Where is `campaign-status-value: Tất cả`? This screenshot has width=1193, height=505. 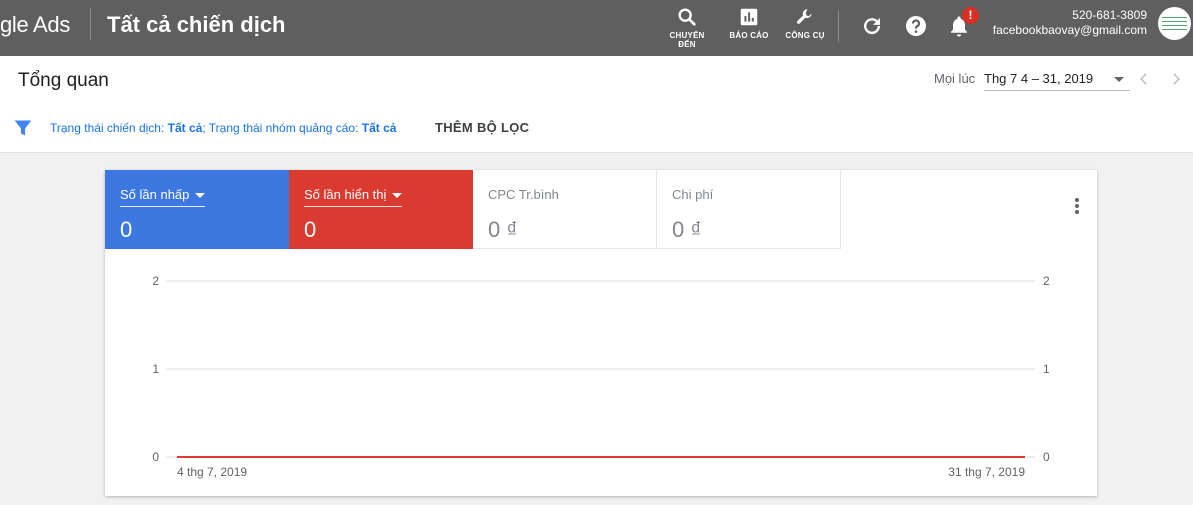
campaign-status-value: Tất cả is located at coordinates (185, 128).